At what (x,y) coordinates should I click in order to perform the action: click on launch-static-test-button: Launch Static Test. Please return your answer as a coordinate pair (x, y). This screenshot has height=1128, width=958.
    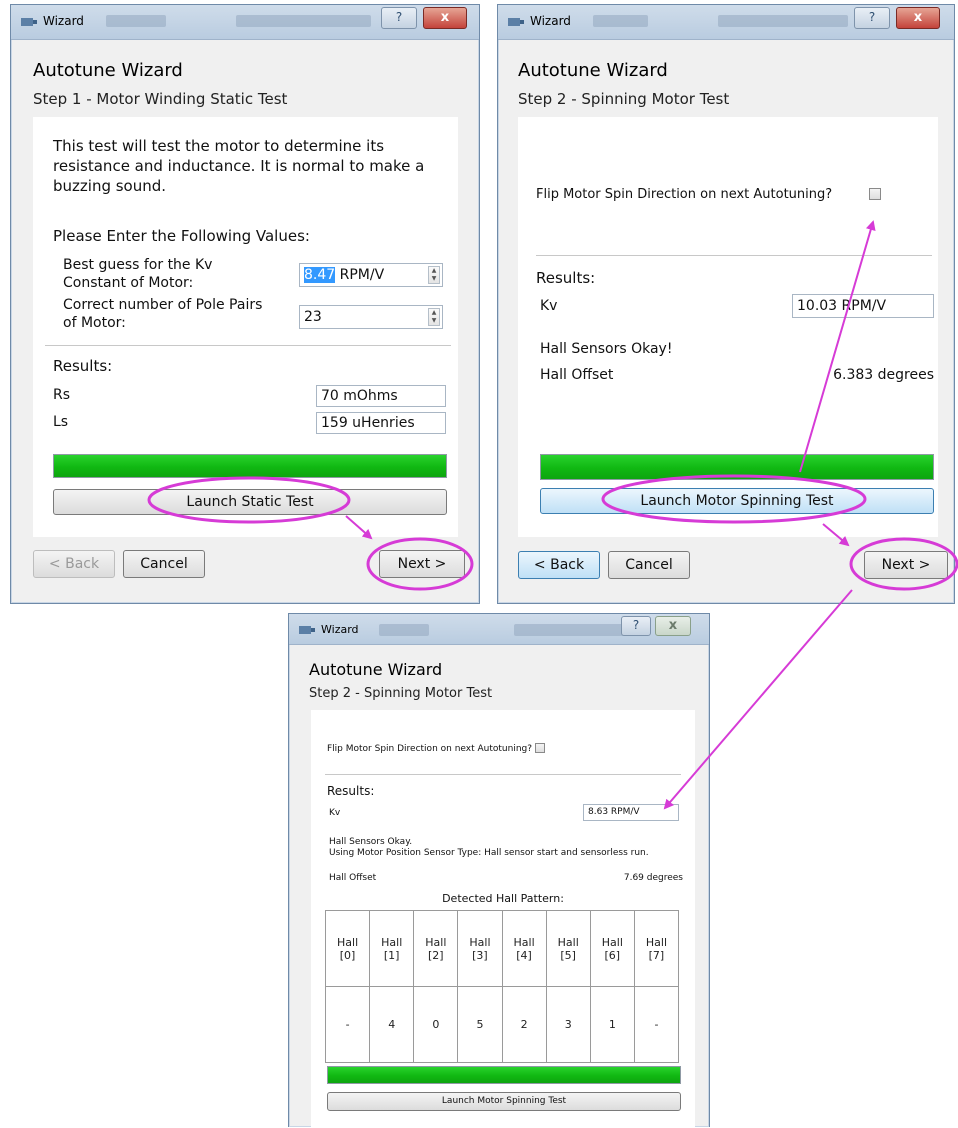
    Looking at the image, I should click on (250, 502).